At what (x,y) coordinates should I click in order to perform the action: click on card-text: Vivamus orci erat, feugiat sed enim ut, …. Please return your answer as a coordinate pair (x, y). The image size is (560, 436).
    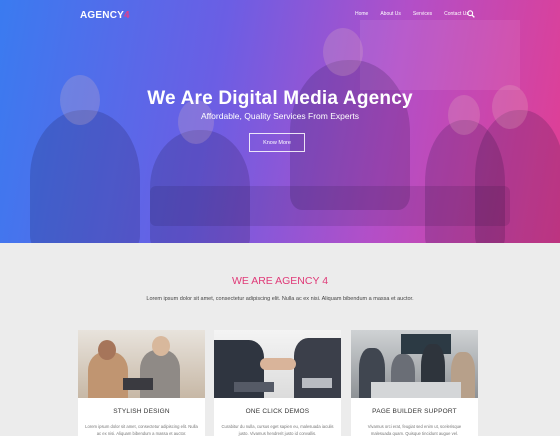
    Looking at the image, I should click on (414, 430).